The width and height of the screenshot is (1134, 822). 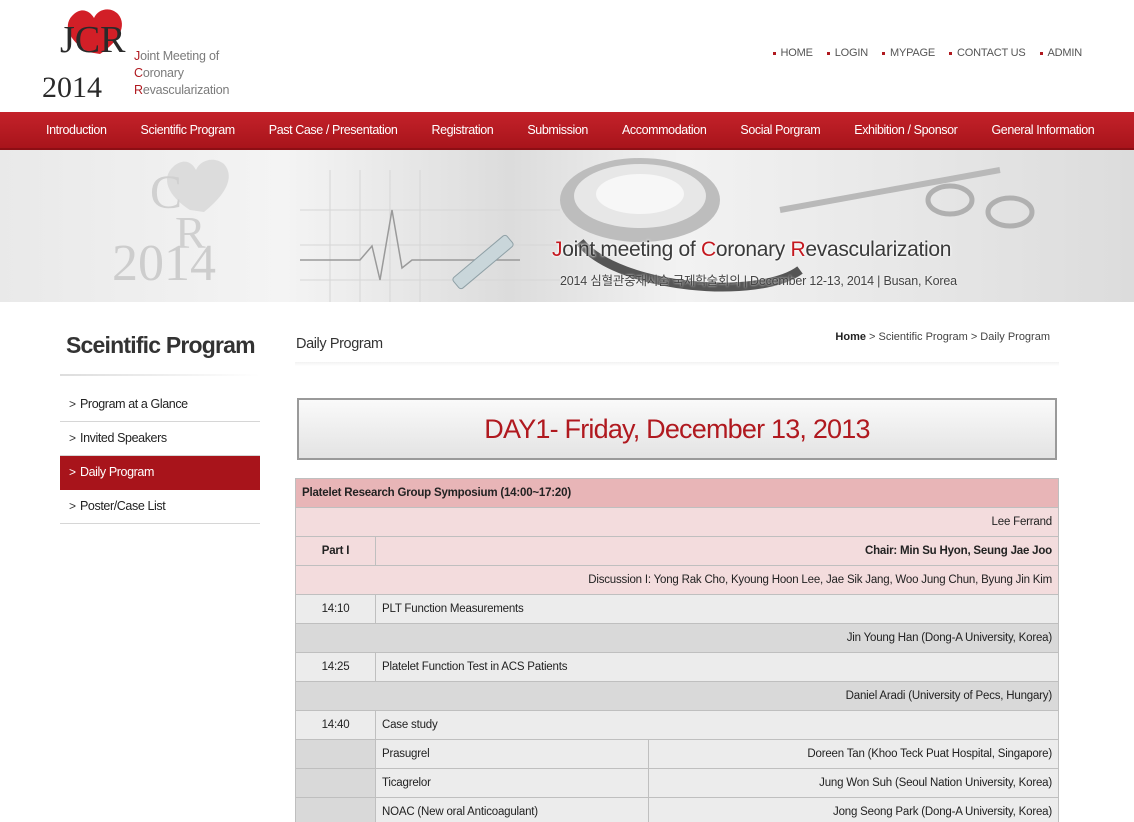 I want to click on sidebar-item-program-at-a-glance: > Program at a Glance, so click(x=160, y=405).